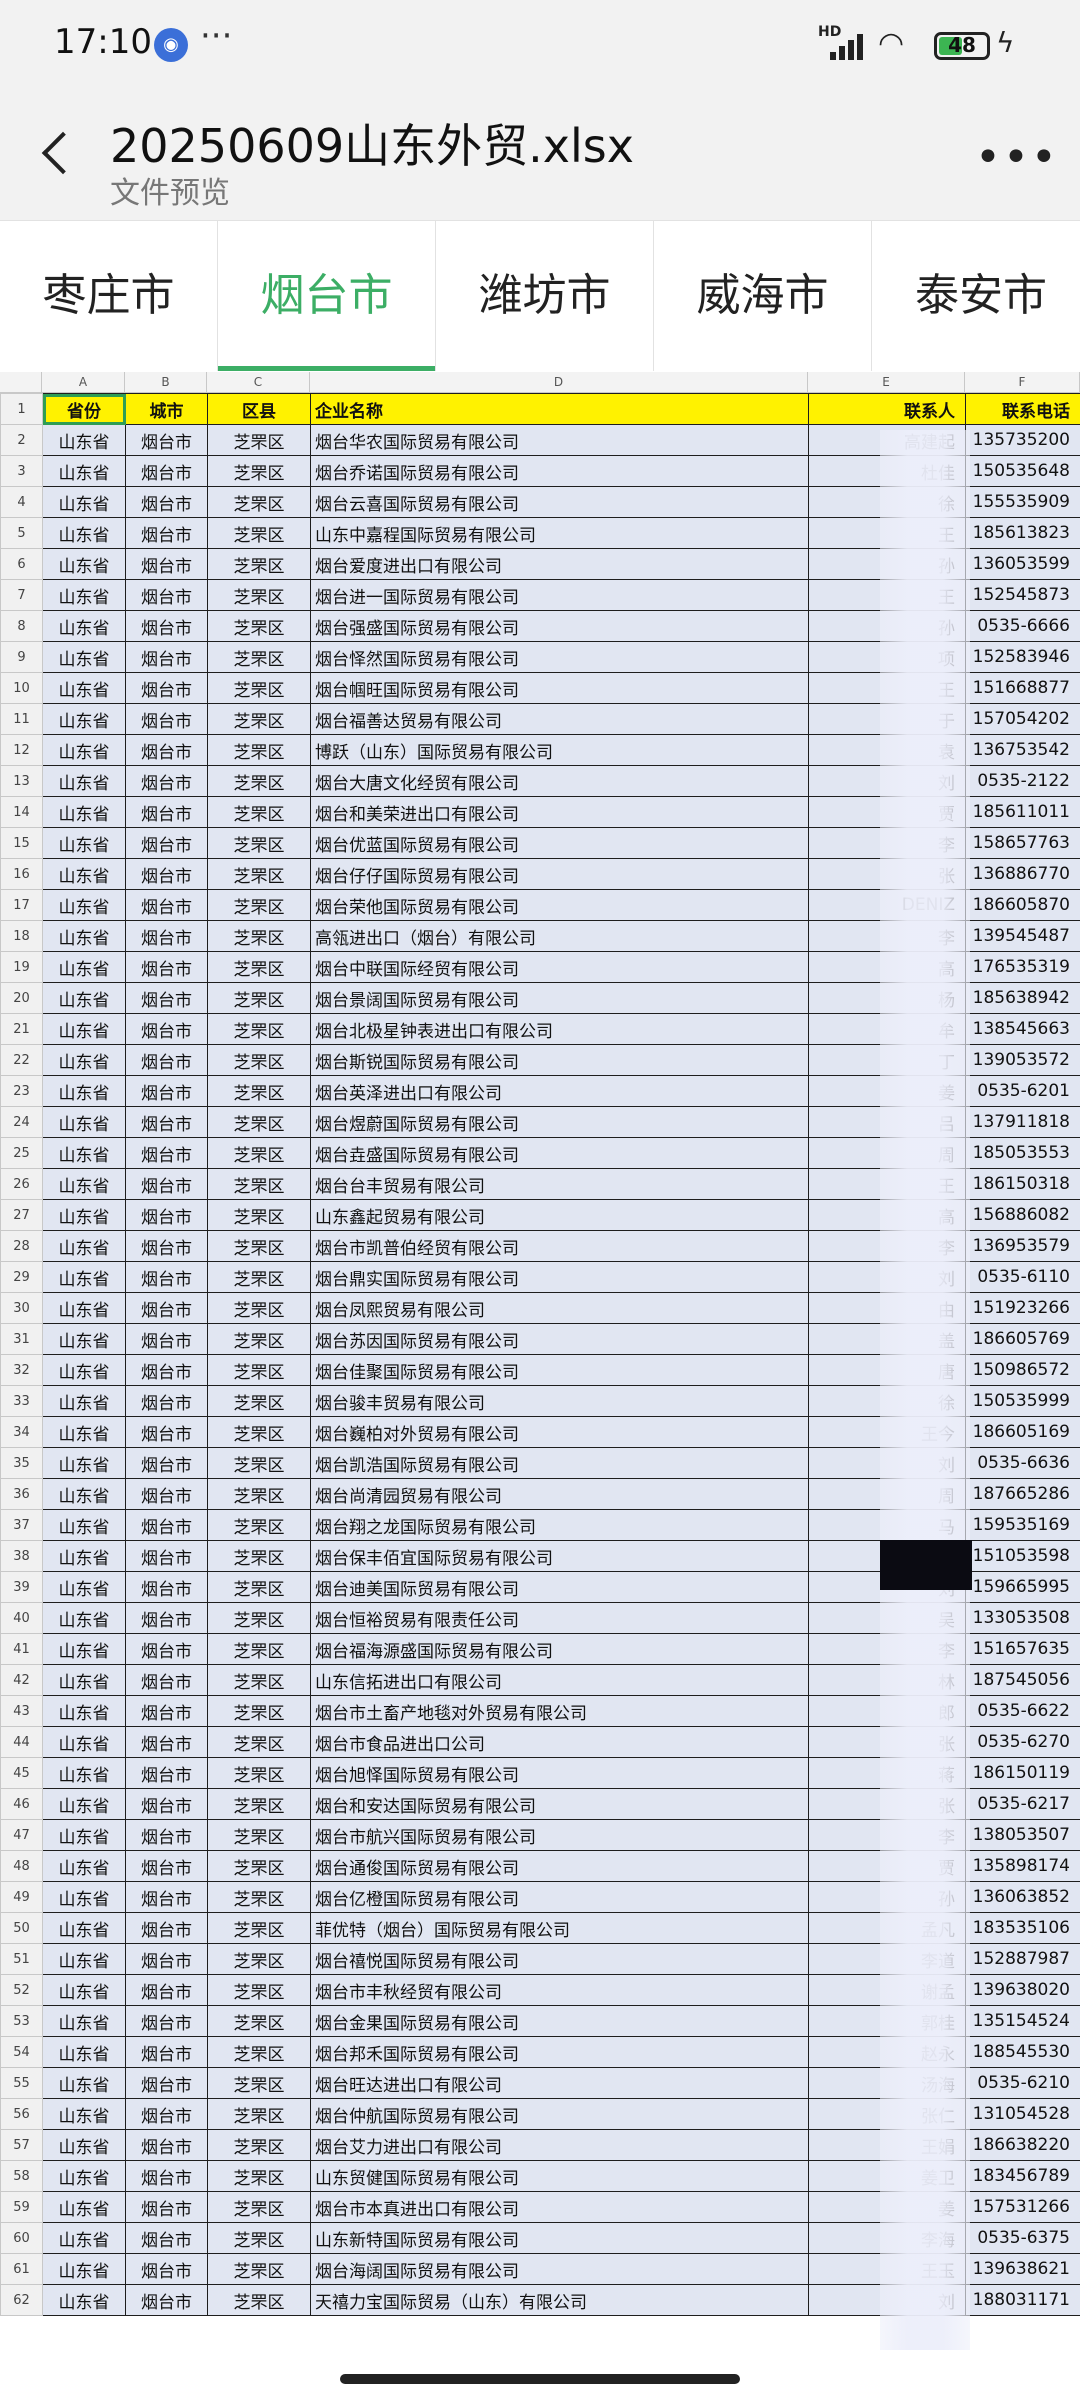 The height and width of the screenshot is (2400, 1080). What do you see at coordinates (559, 719) in the screenshot?
I see `table-cell: 烟台福善达贸易有限公司` at bounding box center [559, 719].